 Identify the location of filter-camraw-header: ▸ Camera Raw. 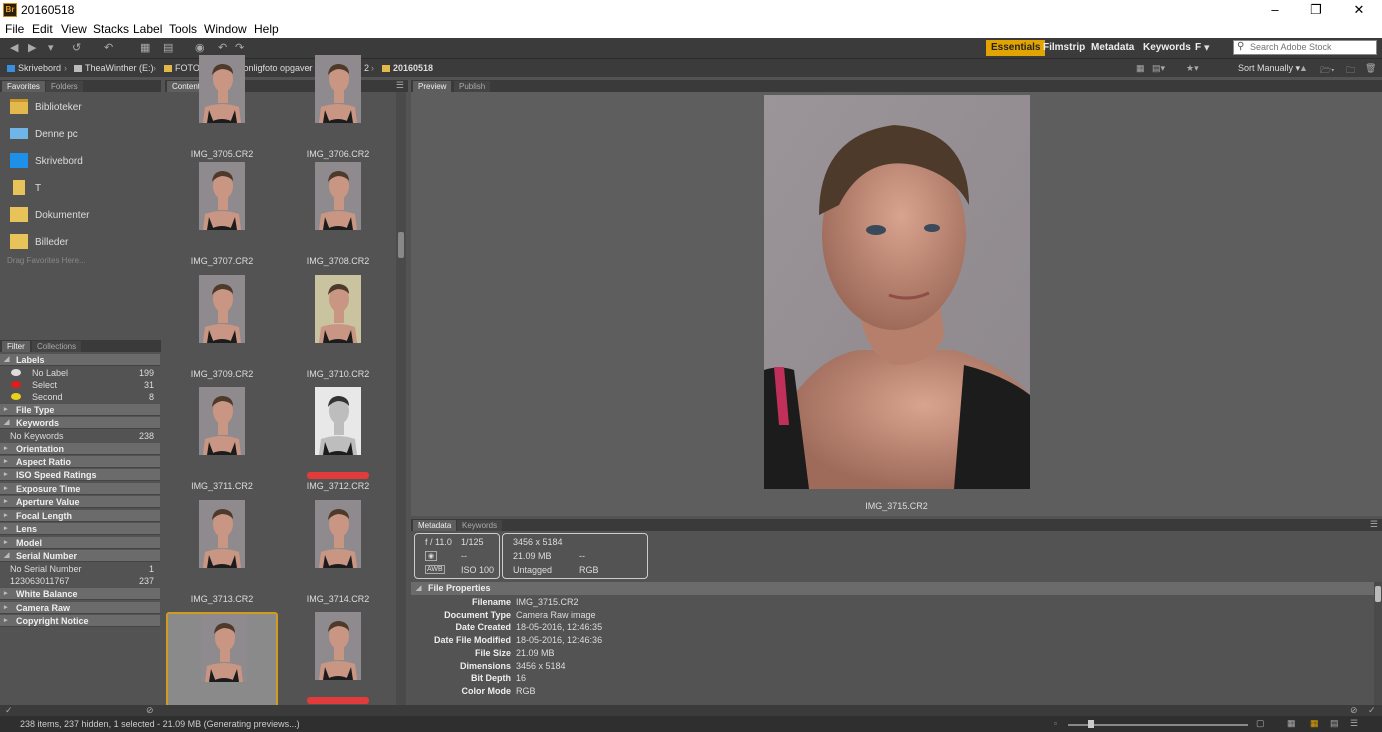
(80, 608).